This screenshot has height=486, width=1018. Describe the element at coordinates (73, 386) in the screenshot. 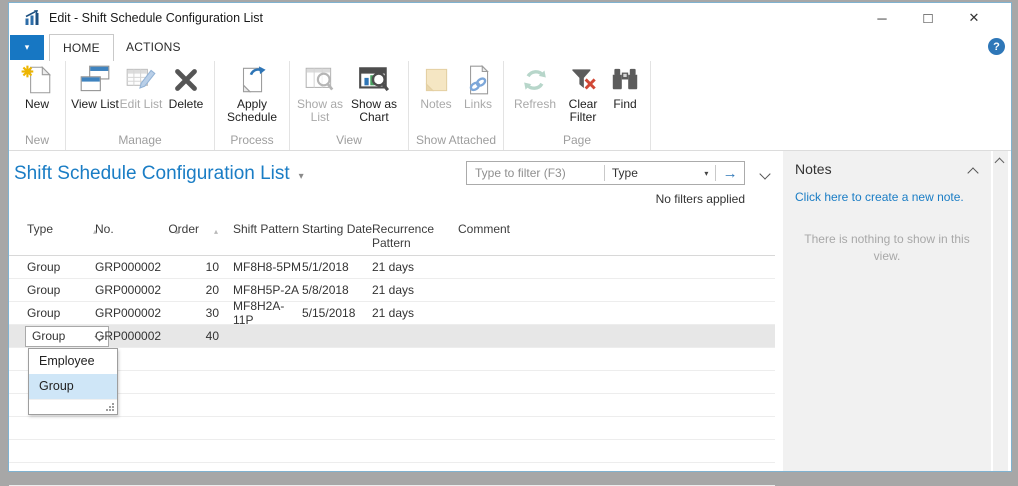

I see `dropdown-option-group: Group` at that location.